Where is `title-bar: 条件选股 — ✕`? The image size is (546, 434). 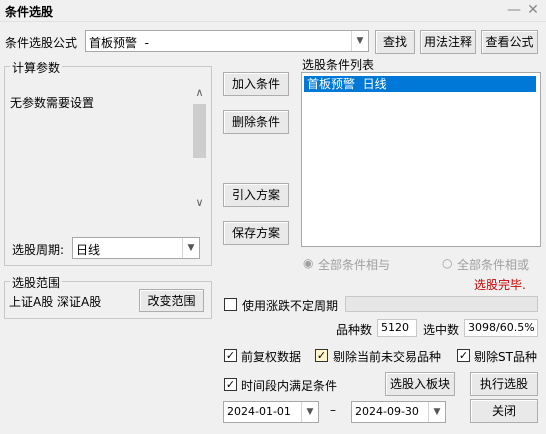
title-bar: 条件选股 — ✕ is located at coordinates (273, 11).